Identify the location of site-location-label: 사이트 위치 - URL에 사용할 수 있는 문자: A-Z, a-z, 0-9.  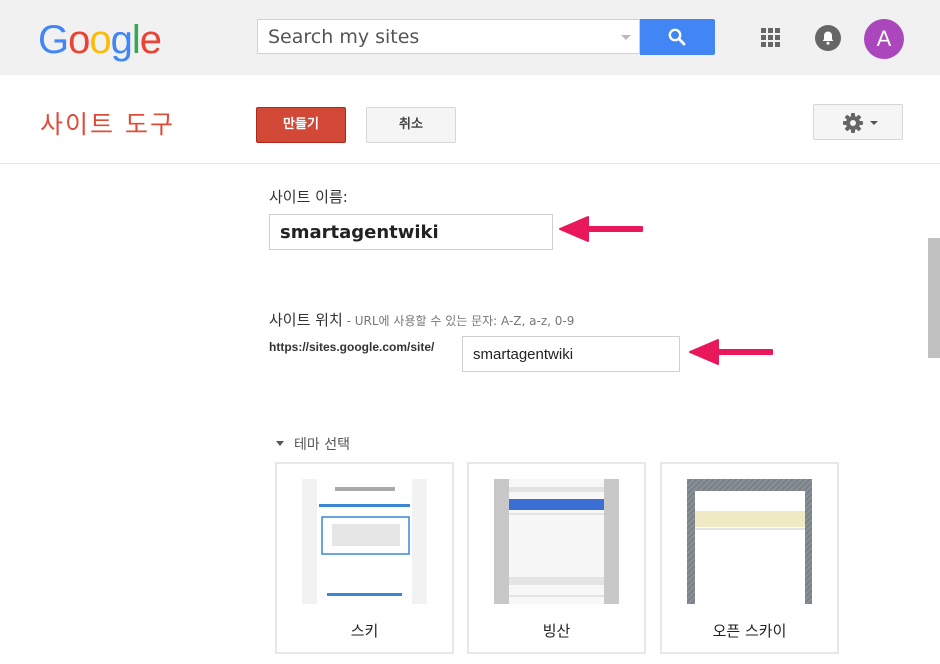
(421, 319).